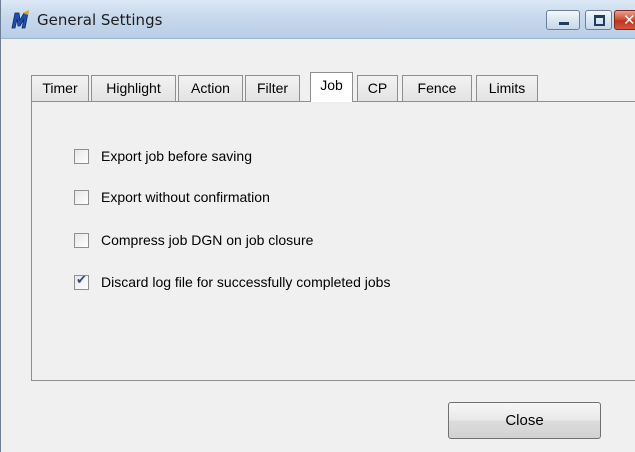 This screenshot has width=635, height=452. What do you see at coordinates (331, 87) in the screenshot?
I see `tab-job: Job` at bounding box center [331, 87].